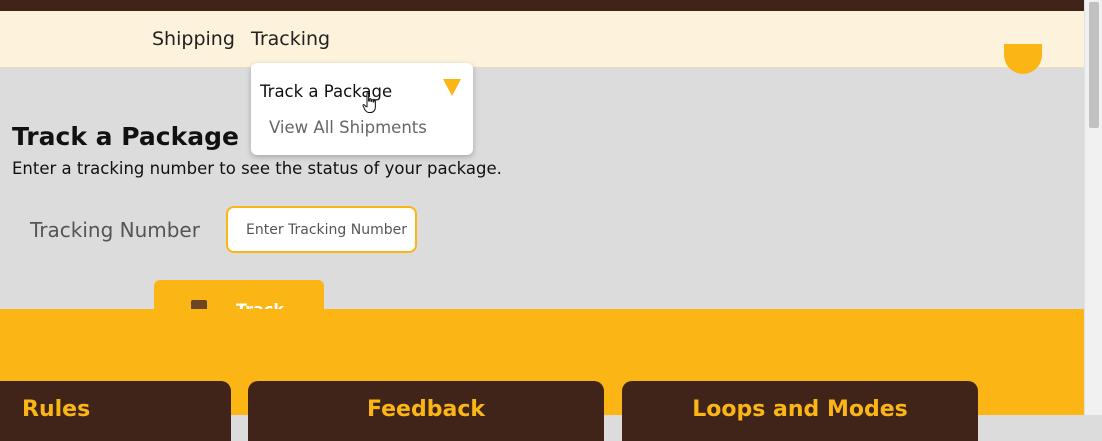 The height and width of the screenshot is (441, 1102). Describe the element at coordinates (125, 136) in the screenshot. I see `page-title: Track a Package` at that location.